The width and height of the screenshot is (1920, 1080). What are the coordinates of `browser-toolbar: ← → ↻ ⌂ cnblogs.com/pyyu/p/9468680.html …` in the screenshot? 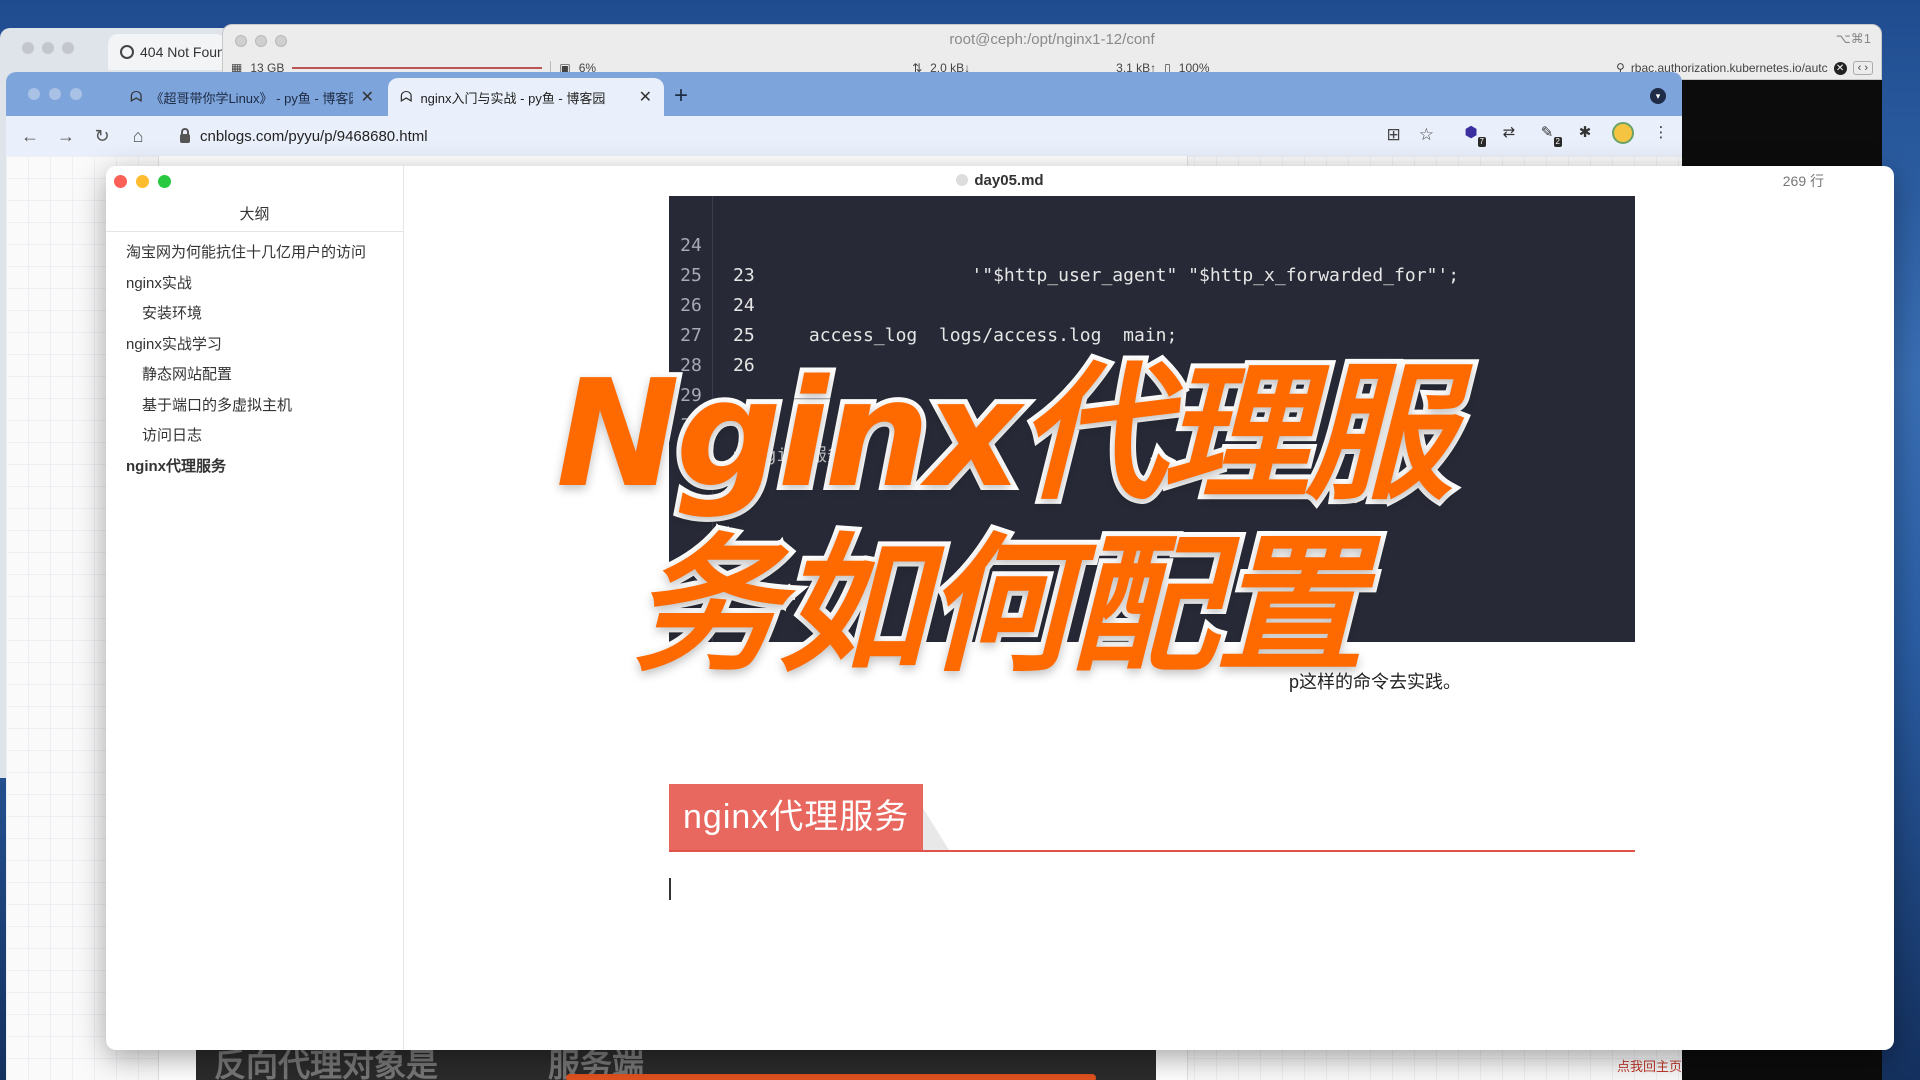 It's located at (844, 136).